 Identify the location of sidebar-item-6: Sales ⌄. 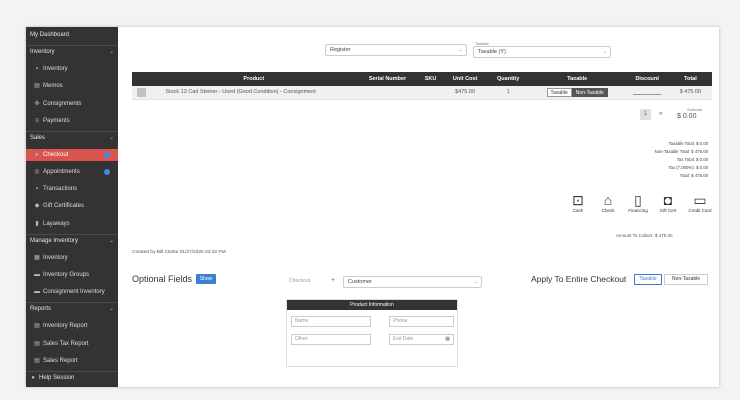
(72, 138).